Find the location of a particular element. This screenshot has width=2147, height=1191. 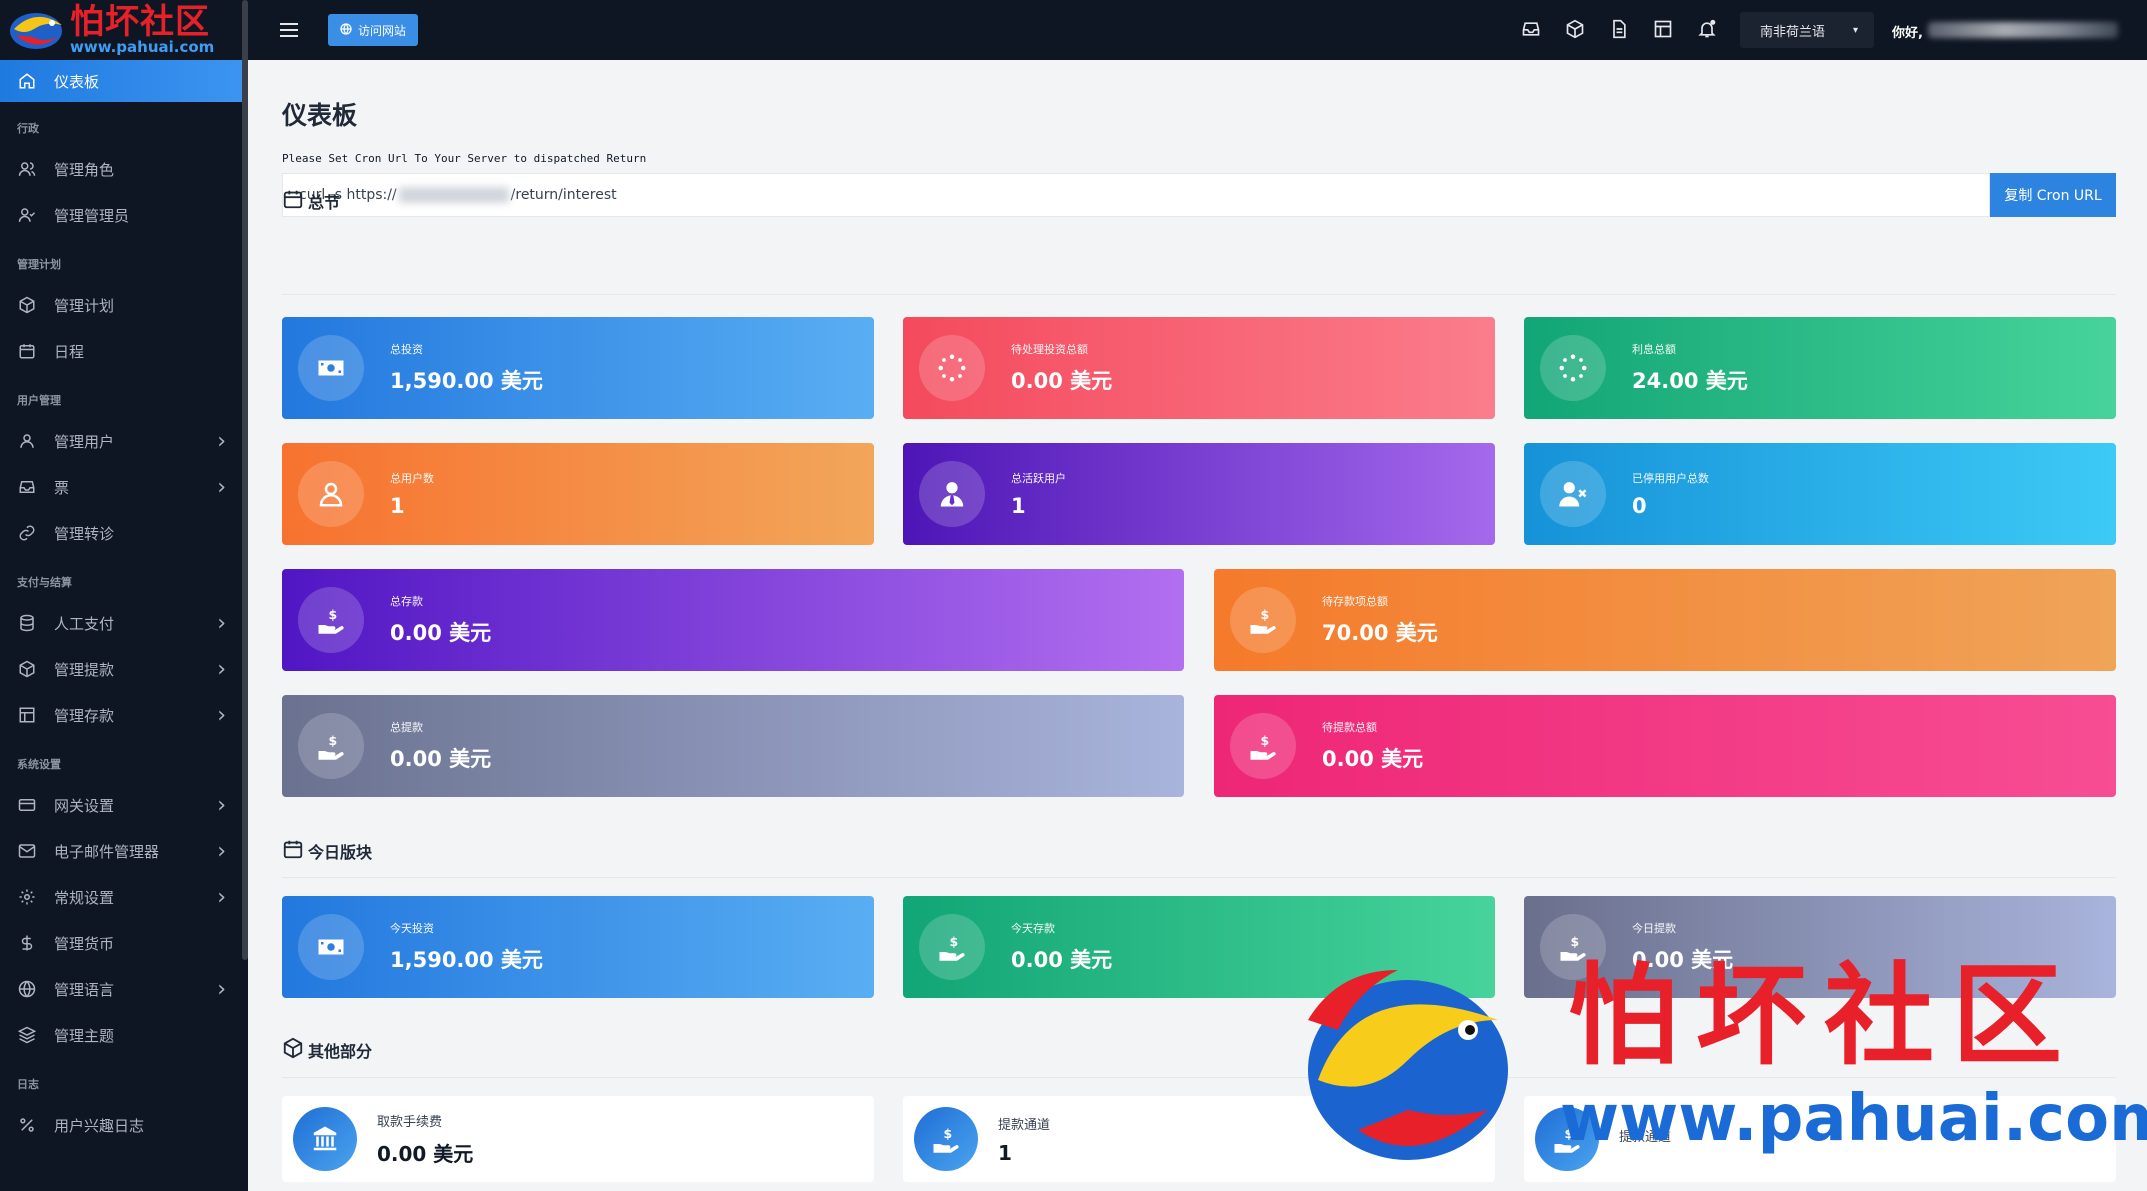

stat-card: 总活跃用户 1 is located at coordinates (1199, 494).